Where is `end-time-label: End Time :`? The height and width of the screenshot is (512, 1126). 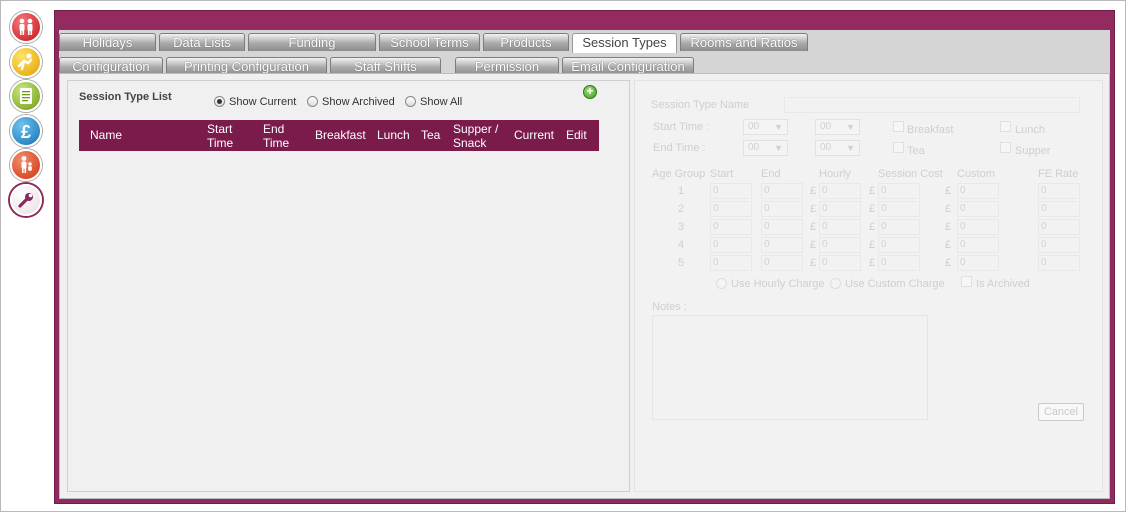
end-time-label: End Time : is located at coordinates (679, 148).